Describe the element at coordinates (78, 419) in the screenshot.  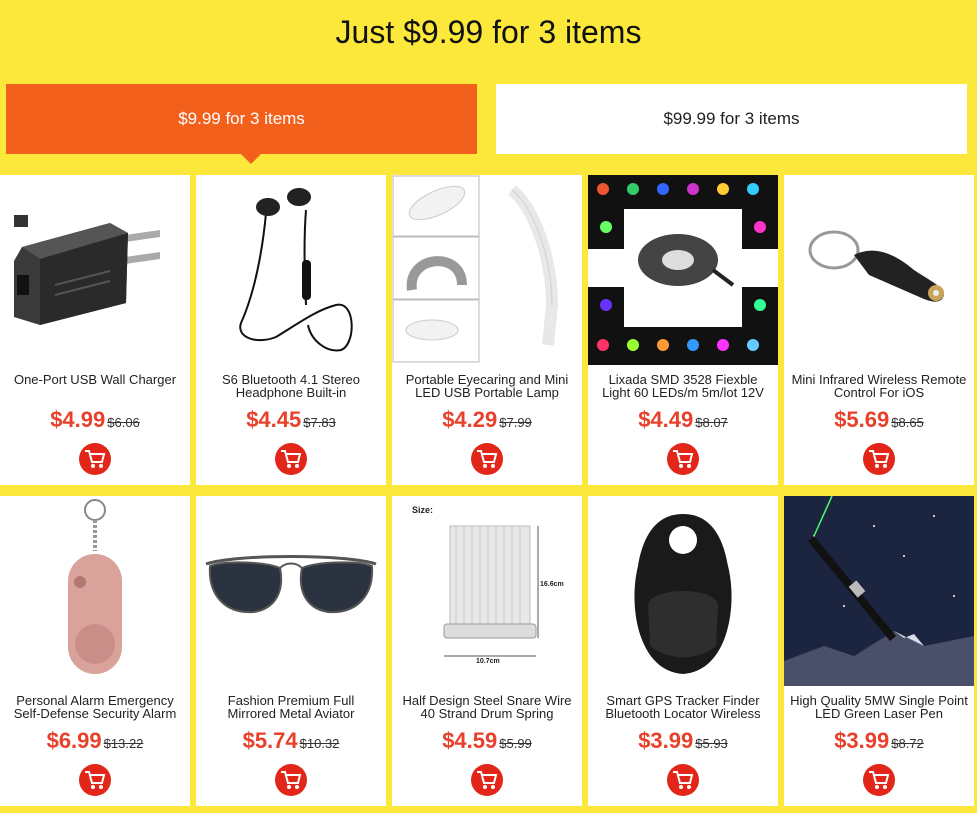
I see `product-price: $4.99` at that location.